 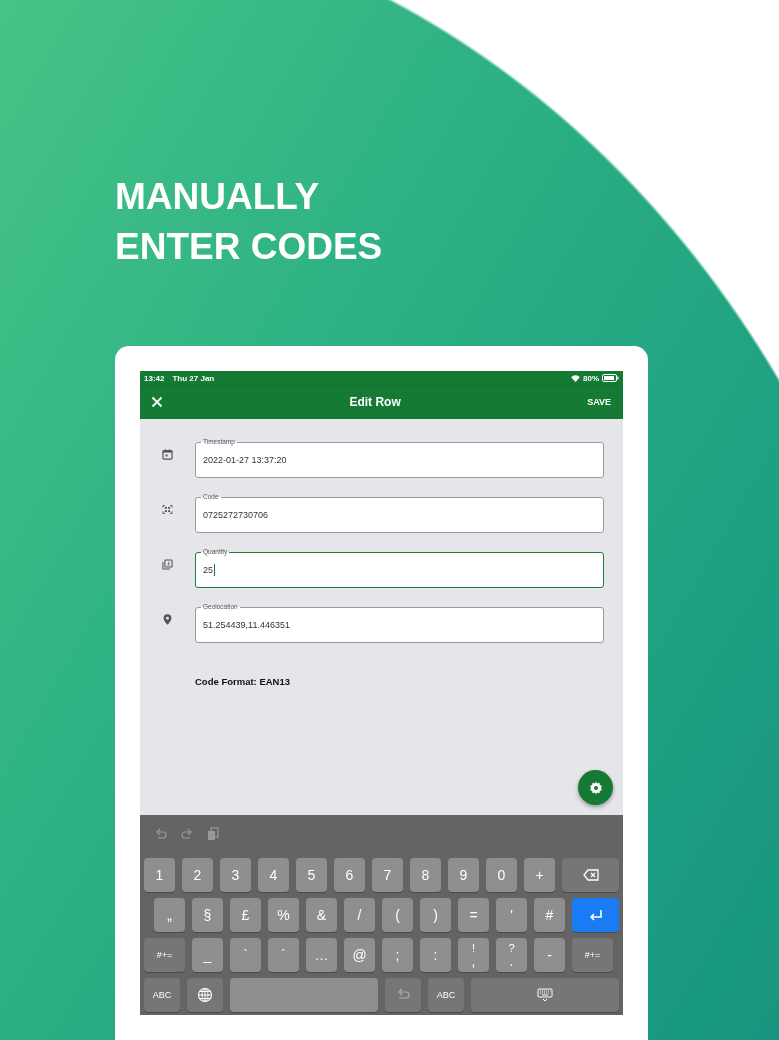 What do you see at coordinates (242, 681) in the screenshot?
I see `code-format-text: Code Format: EAN13` at bounding box center [242, 681].